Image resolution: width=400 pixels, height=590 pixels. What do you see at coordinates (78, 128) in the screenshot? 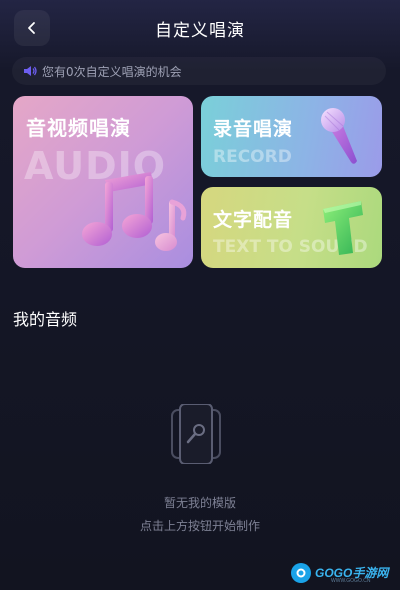
I see `card-title: 音视频唱演` at bounding box center [78, 128].